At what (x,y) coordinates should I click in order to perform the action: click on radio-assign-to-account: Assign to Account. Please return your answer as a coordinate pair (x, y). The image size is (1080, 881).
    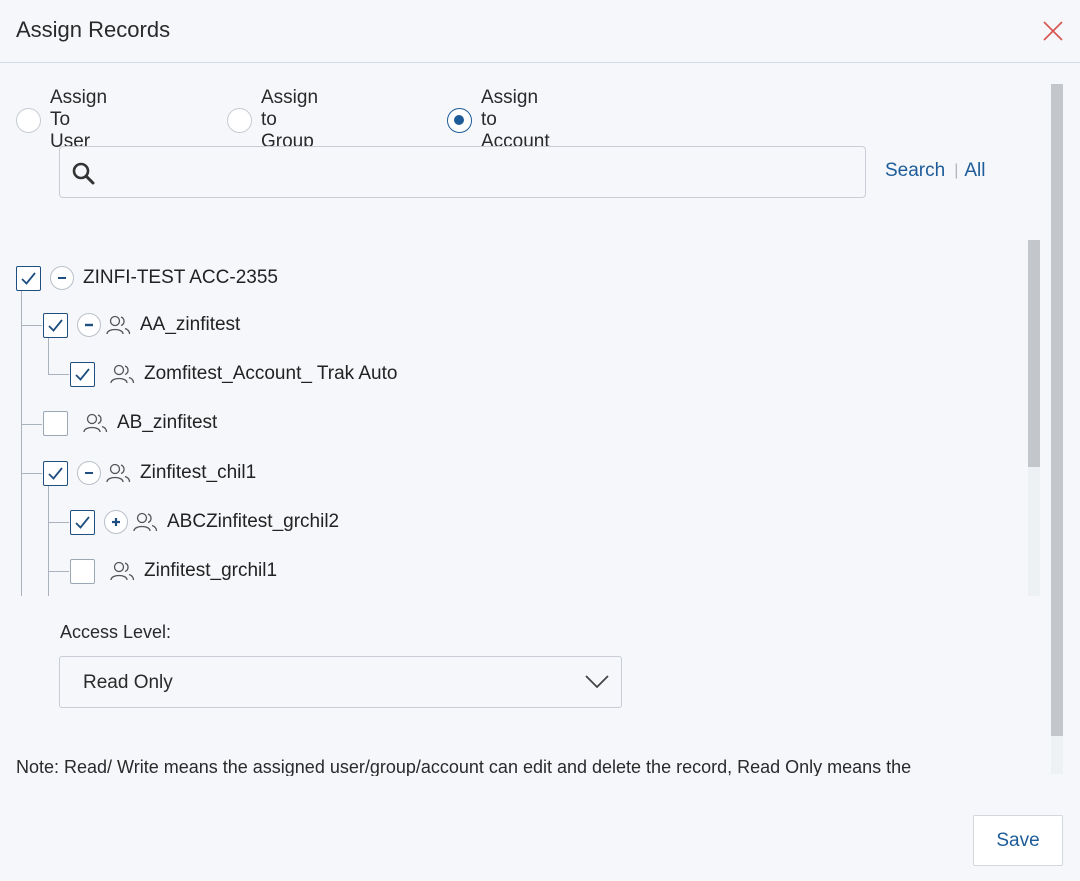
    Looking at the image, I should click on (498, 120).